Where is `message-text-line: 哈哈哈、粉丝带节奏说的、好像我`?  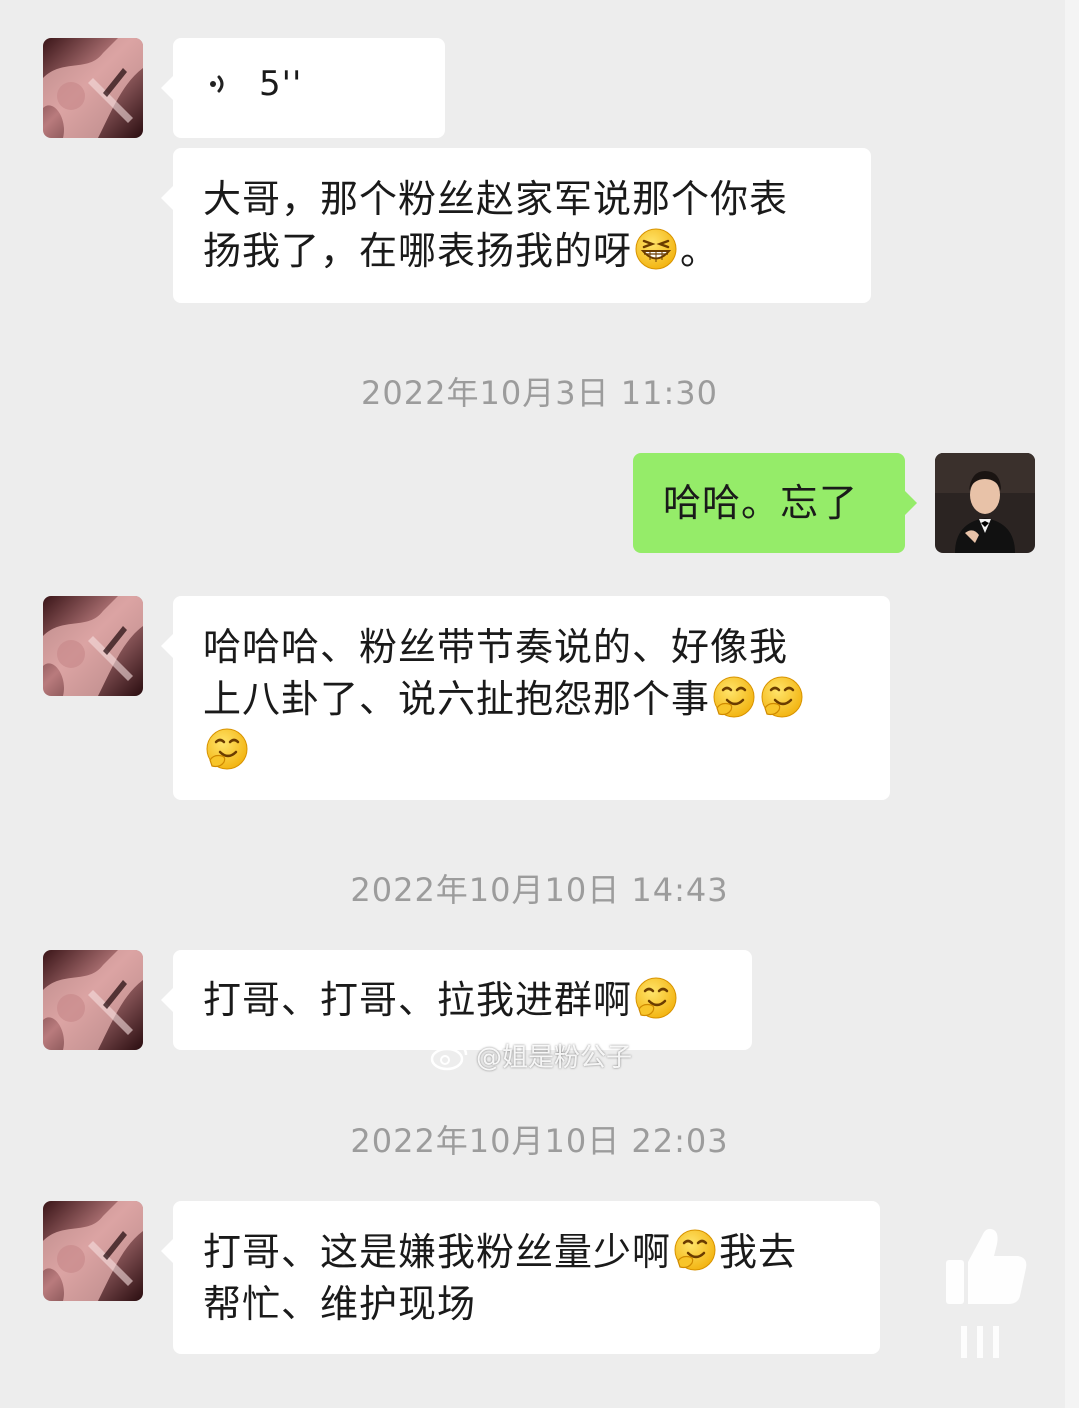
message-text-line: 哈哈哈、粉丝带节奏说的、好像我 is located at coordinates (496, 647).